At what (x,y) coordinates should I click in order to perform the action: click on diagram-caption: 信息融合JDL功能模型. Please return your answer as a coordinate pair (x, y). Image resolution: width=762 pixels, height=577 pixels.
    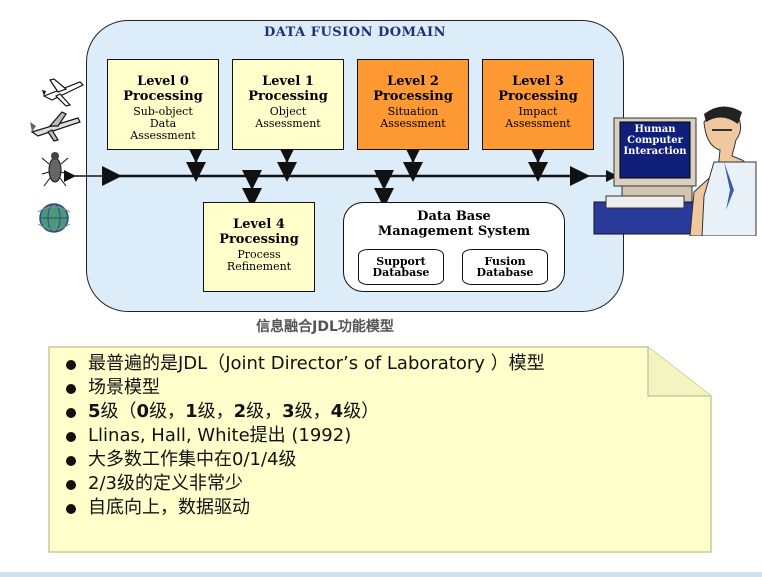
    Looking at the image, I should click on (325, 327).